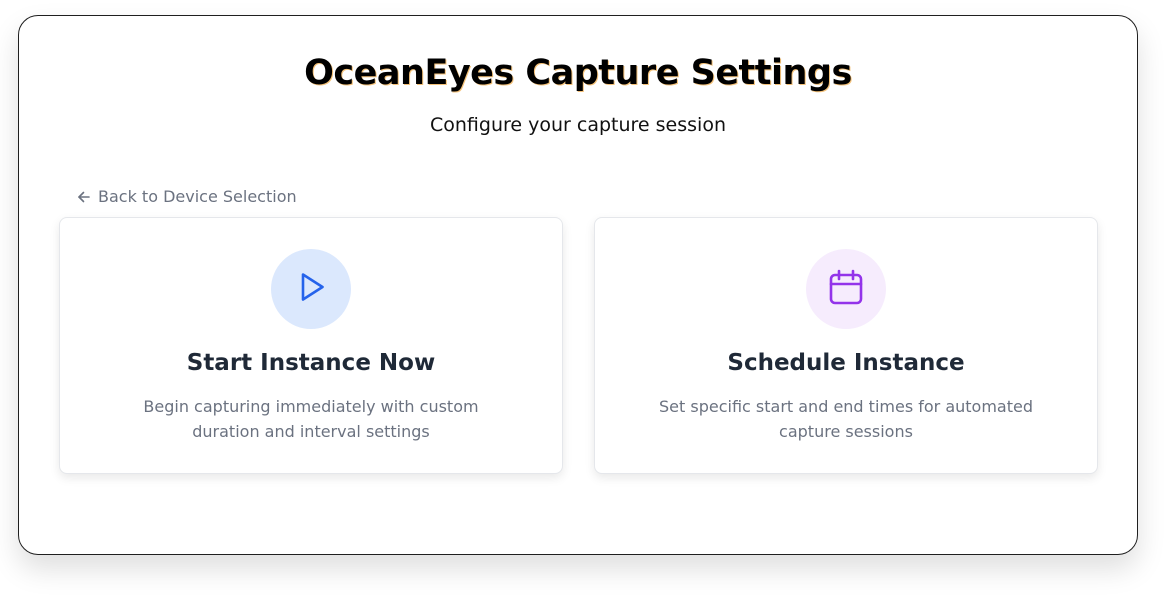 The height and width of the screenshot is (598, 1175). I want to click on arrow-left-icon, so click(84, 197).